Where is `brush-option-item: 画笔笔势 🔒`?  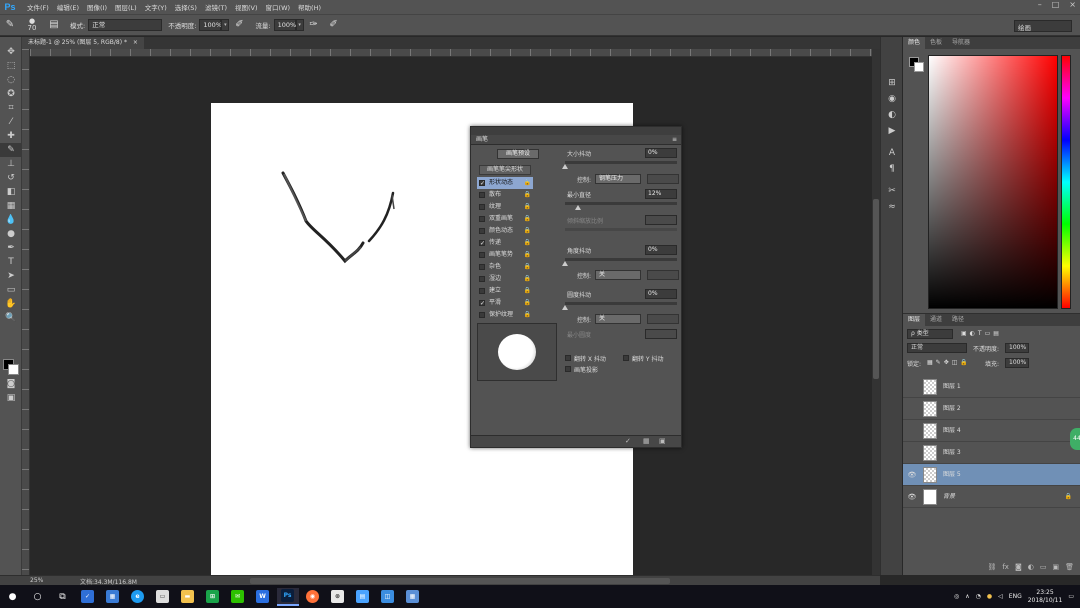
brush-option-item: 画笔笔势 🔒 is located at coordinates (505, 255).